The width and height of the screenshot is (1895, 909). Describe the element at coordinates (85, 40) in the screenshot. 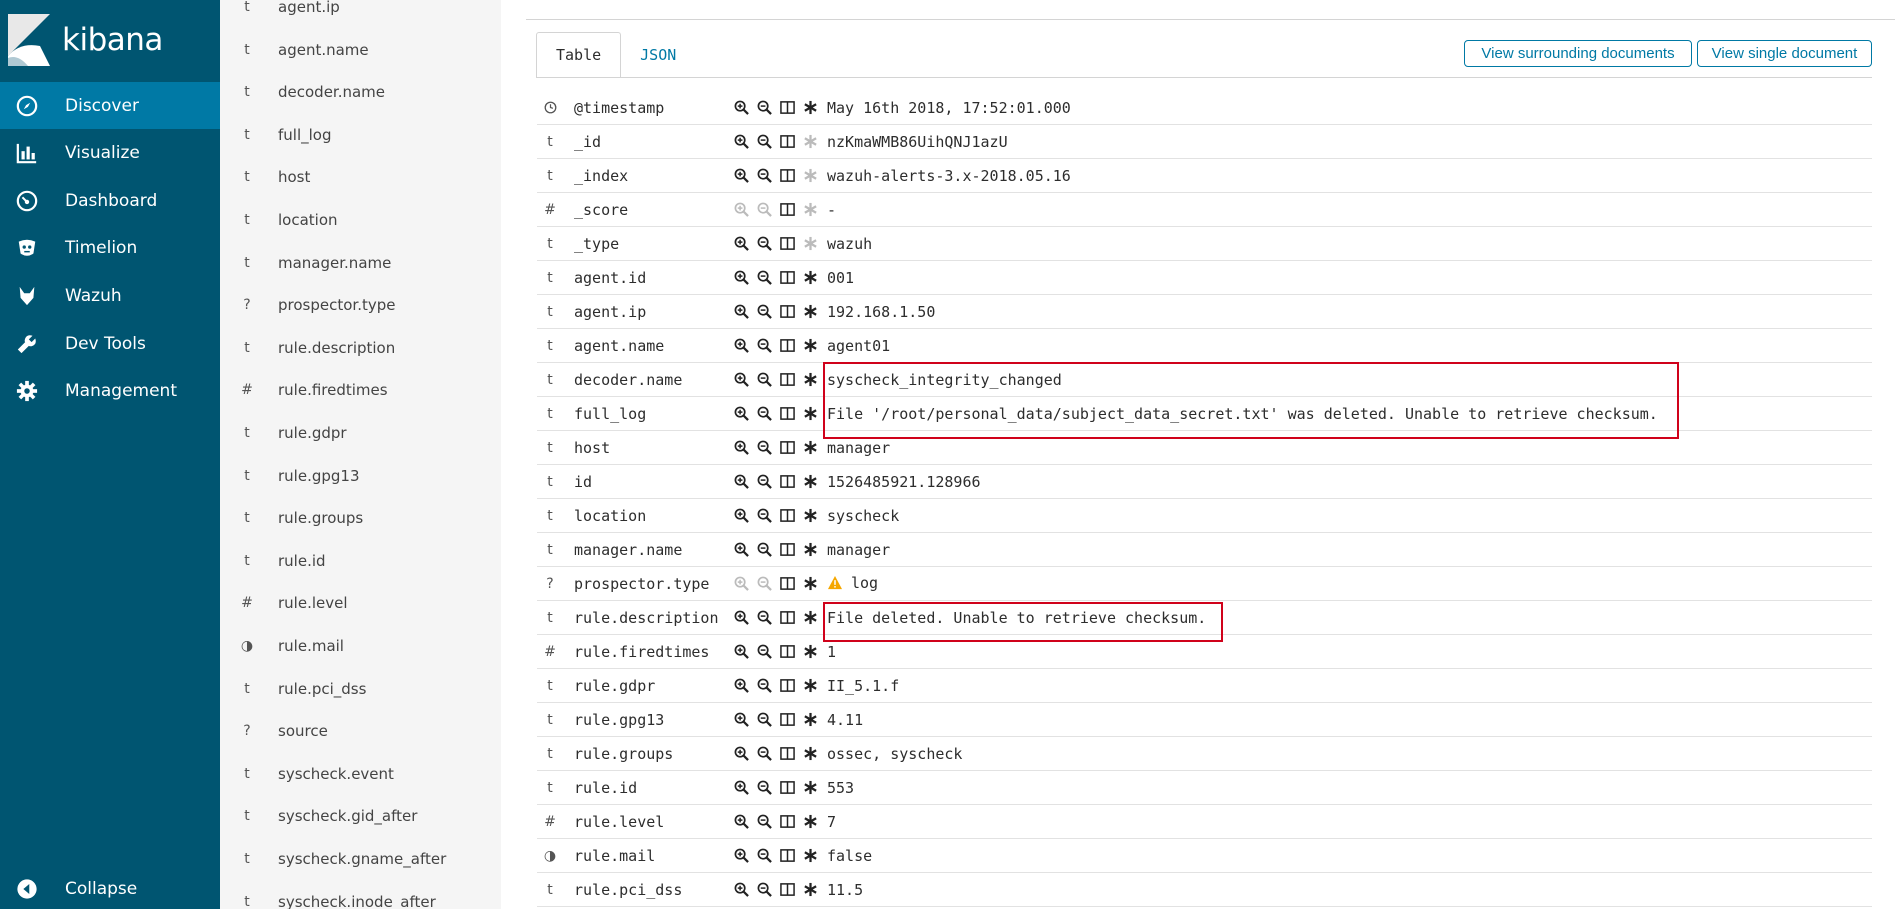

I see `kibana-logo: kibana` at that location.